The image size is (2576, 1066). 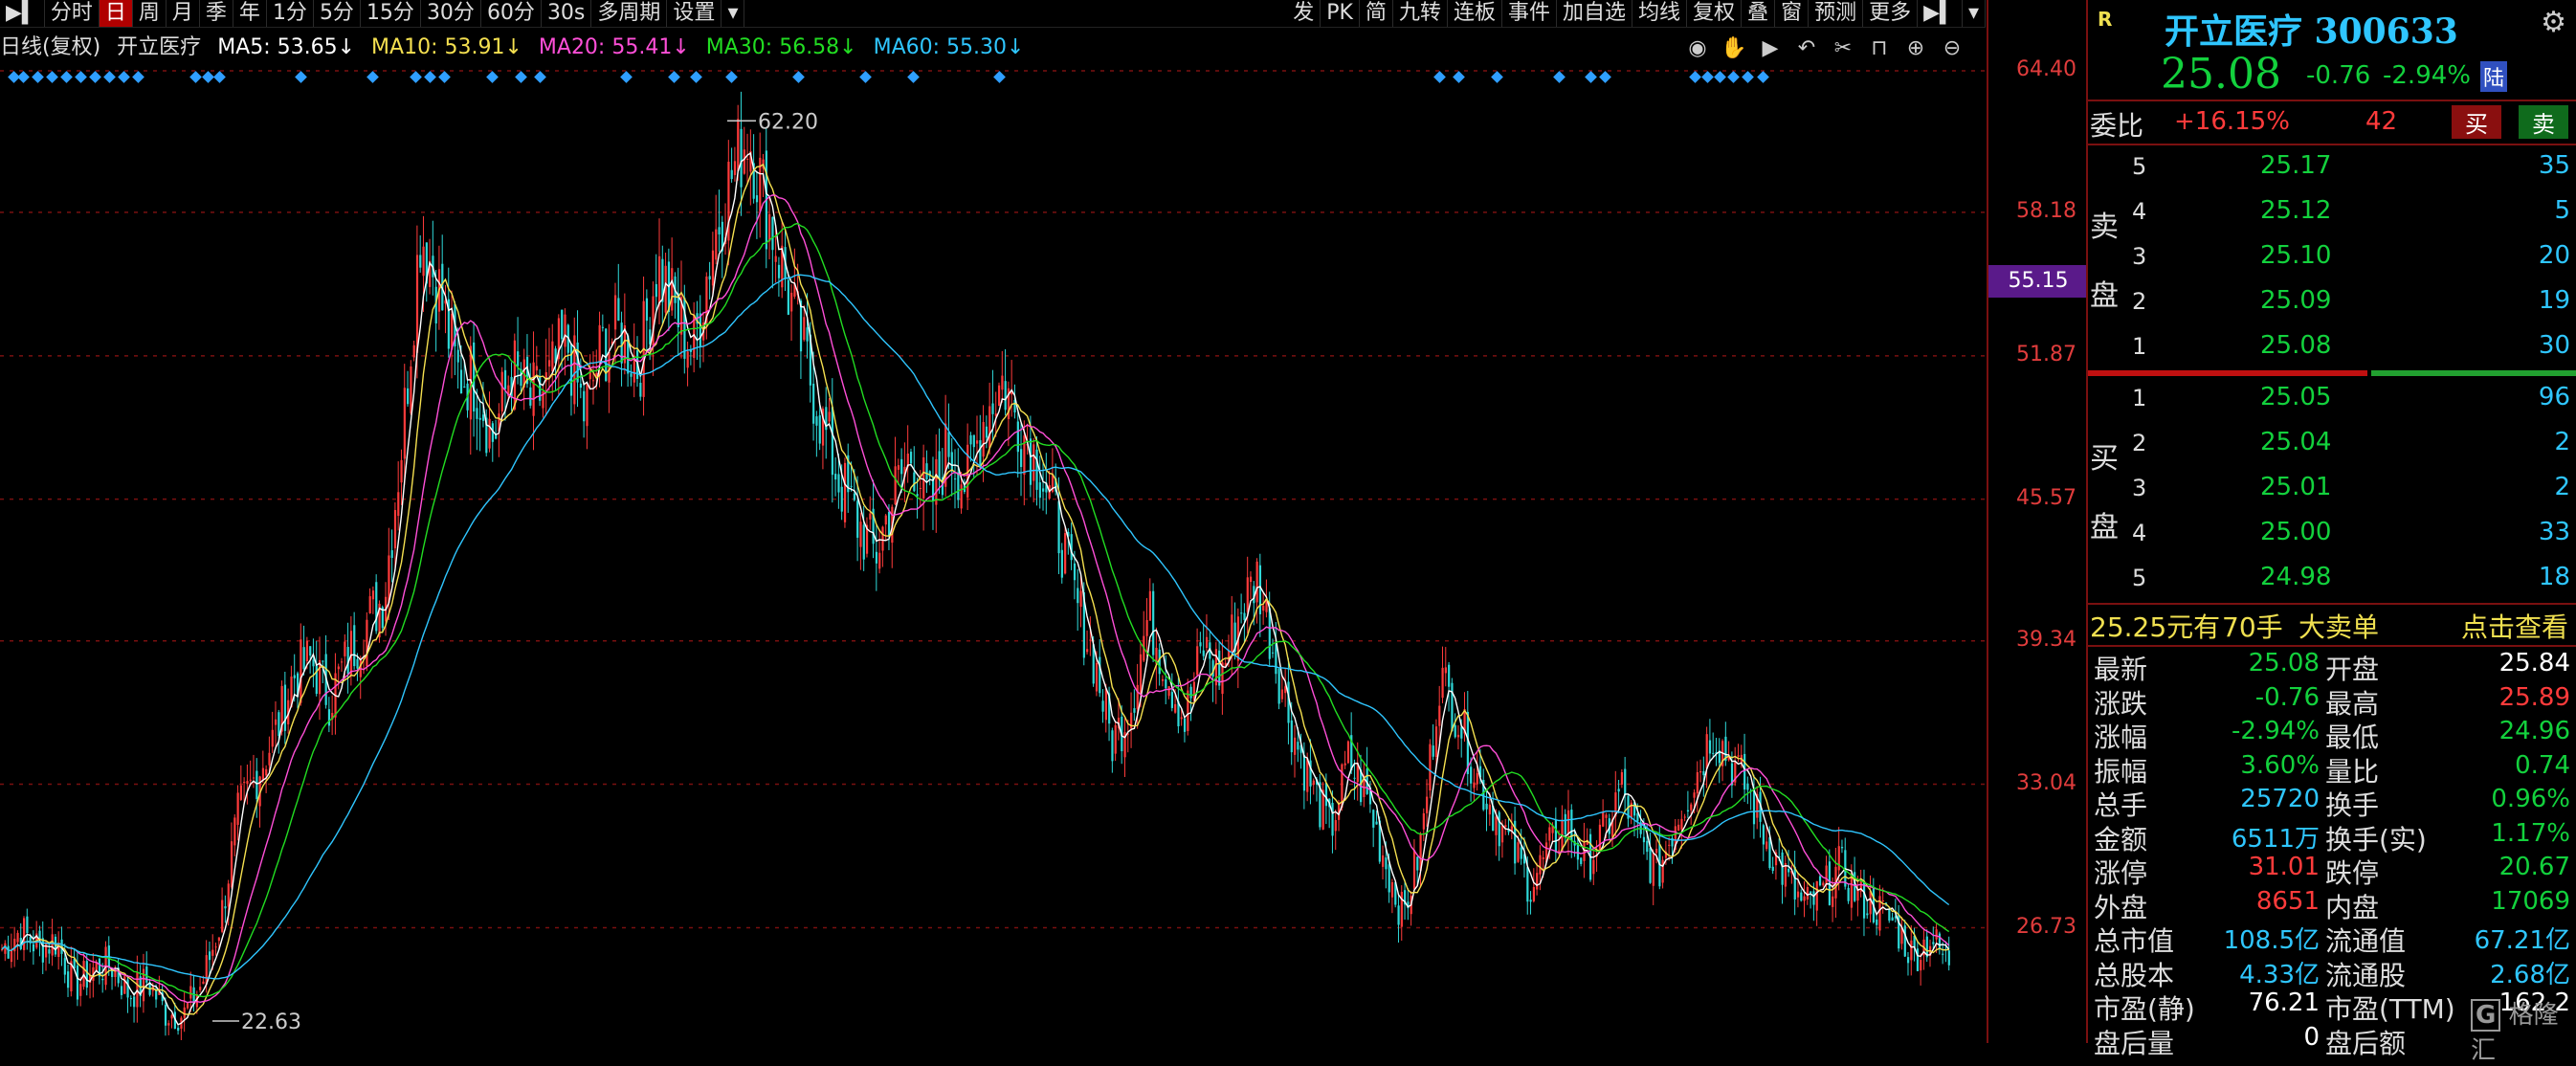 What do you see at coordinates (1770, 47) in the screenshot?
I see `play-icon: ▶` at bounding box center [1770, 47].